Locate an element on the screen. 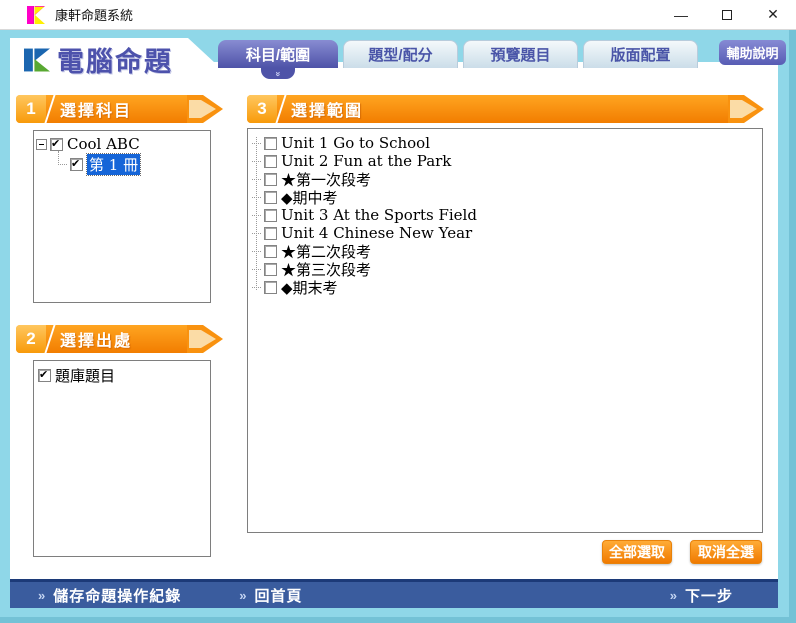 This screenshot has width=796, height=623. range-item-label: Unit 1 Go to School is located at coordinates (355, 143).